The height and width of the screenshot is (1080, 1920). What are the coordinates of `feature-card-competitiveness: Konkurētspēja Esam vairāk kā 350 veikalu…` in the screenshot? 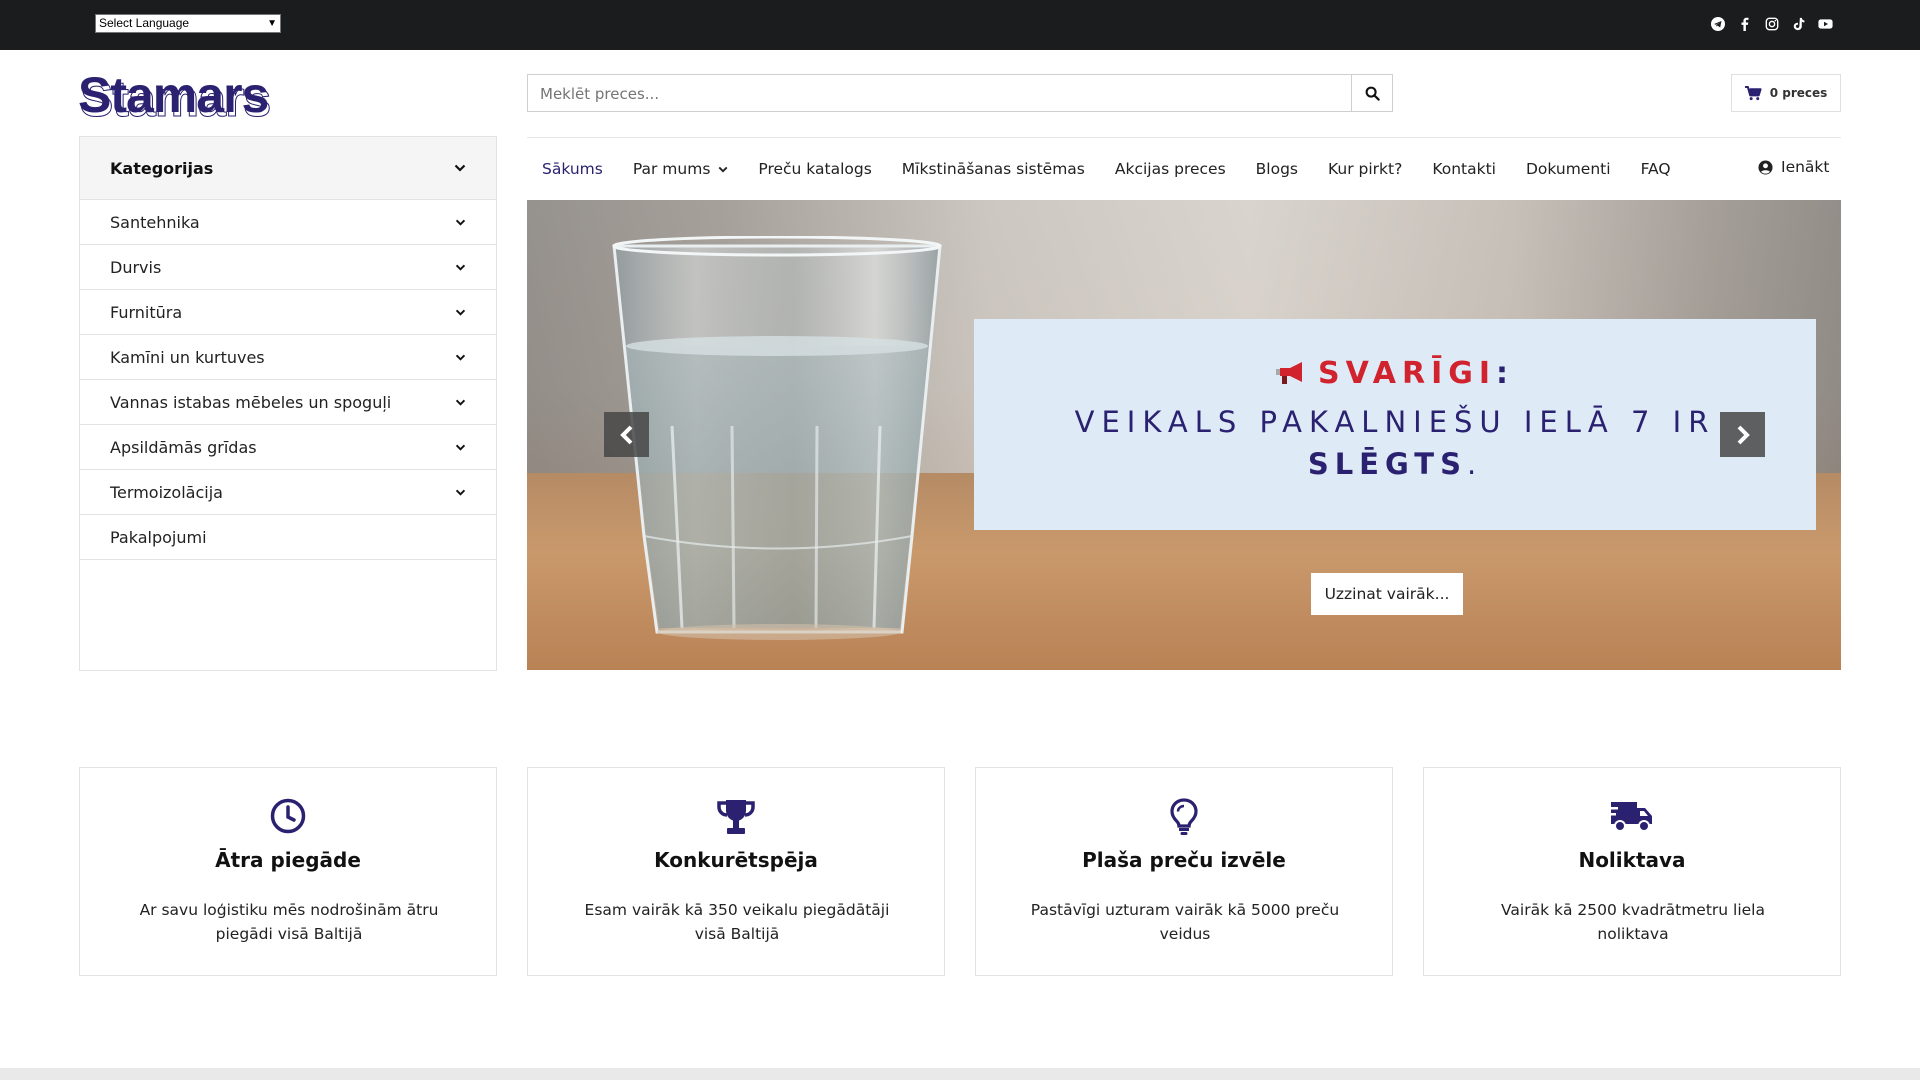 It's located at (736, 871).